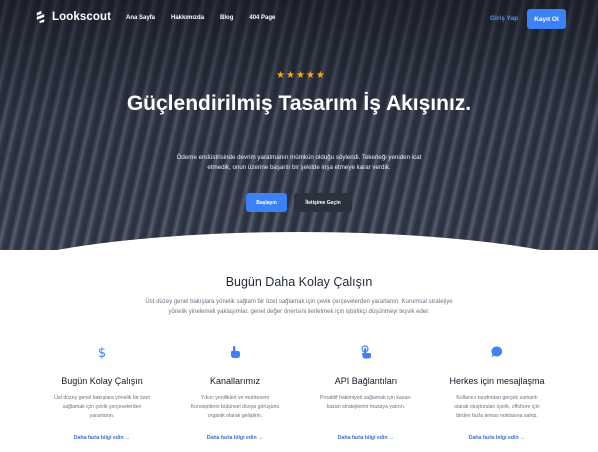  Describe the element at coordinates (266, 202) in the screenshot. I see `get-started-button: Başlayın` at that location.